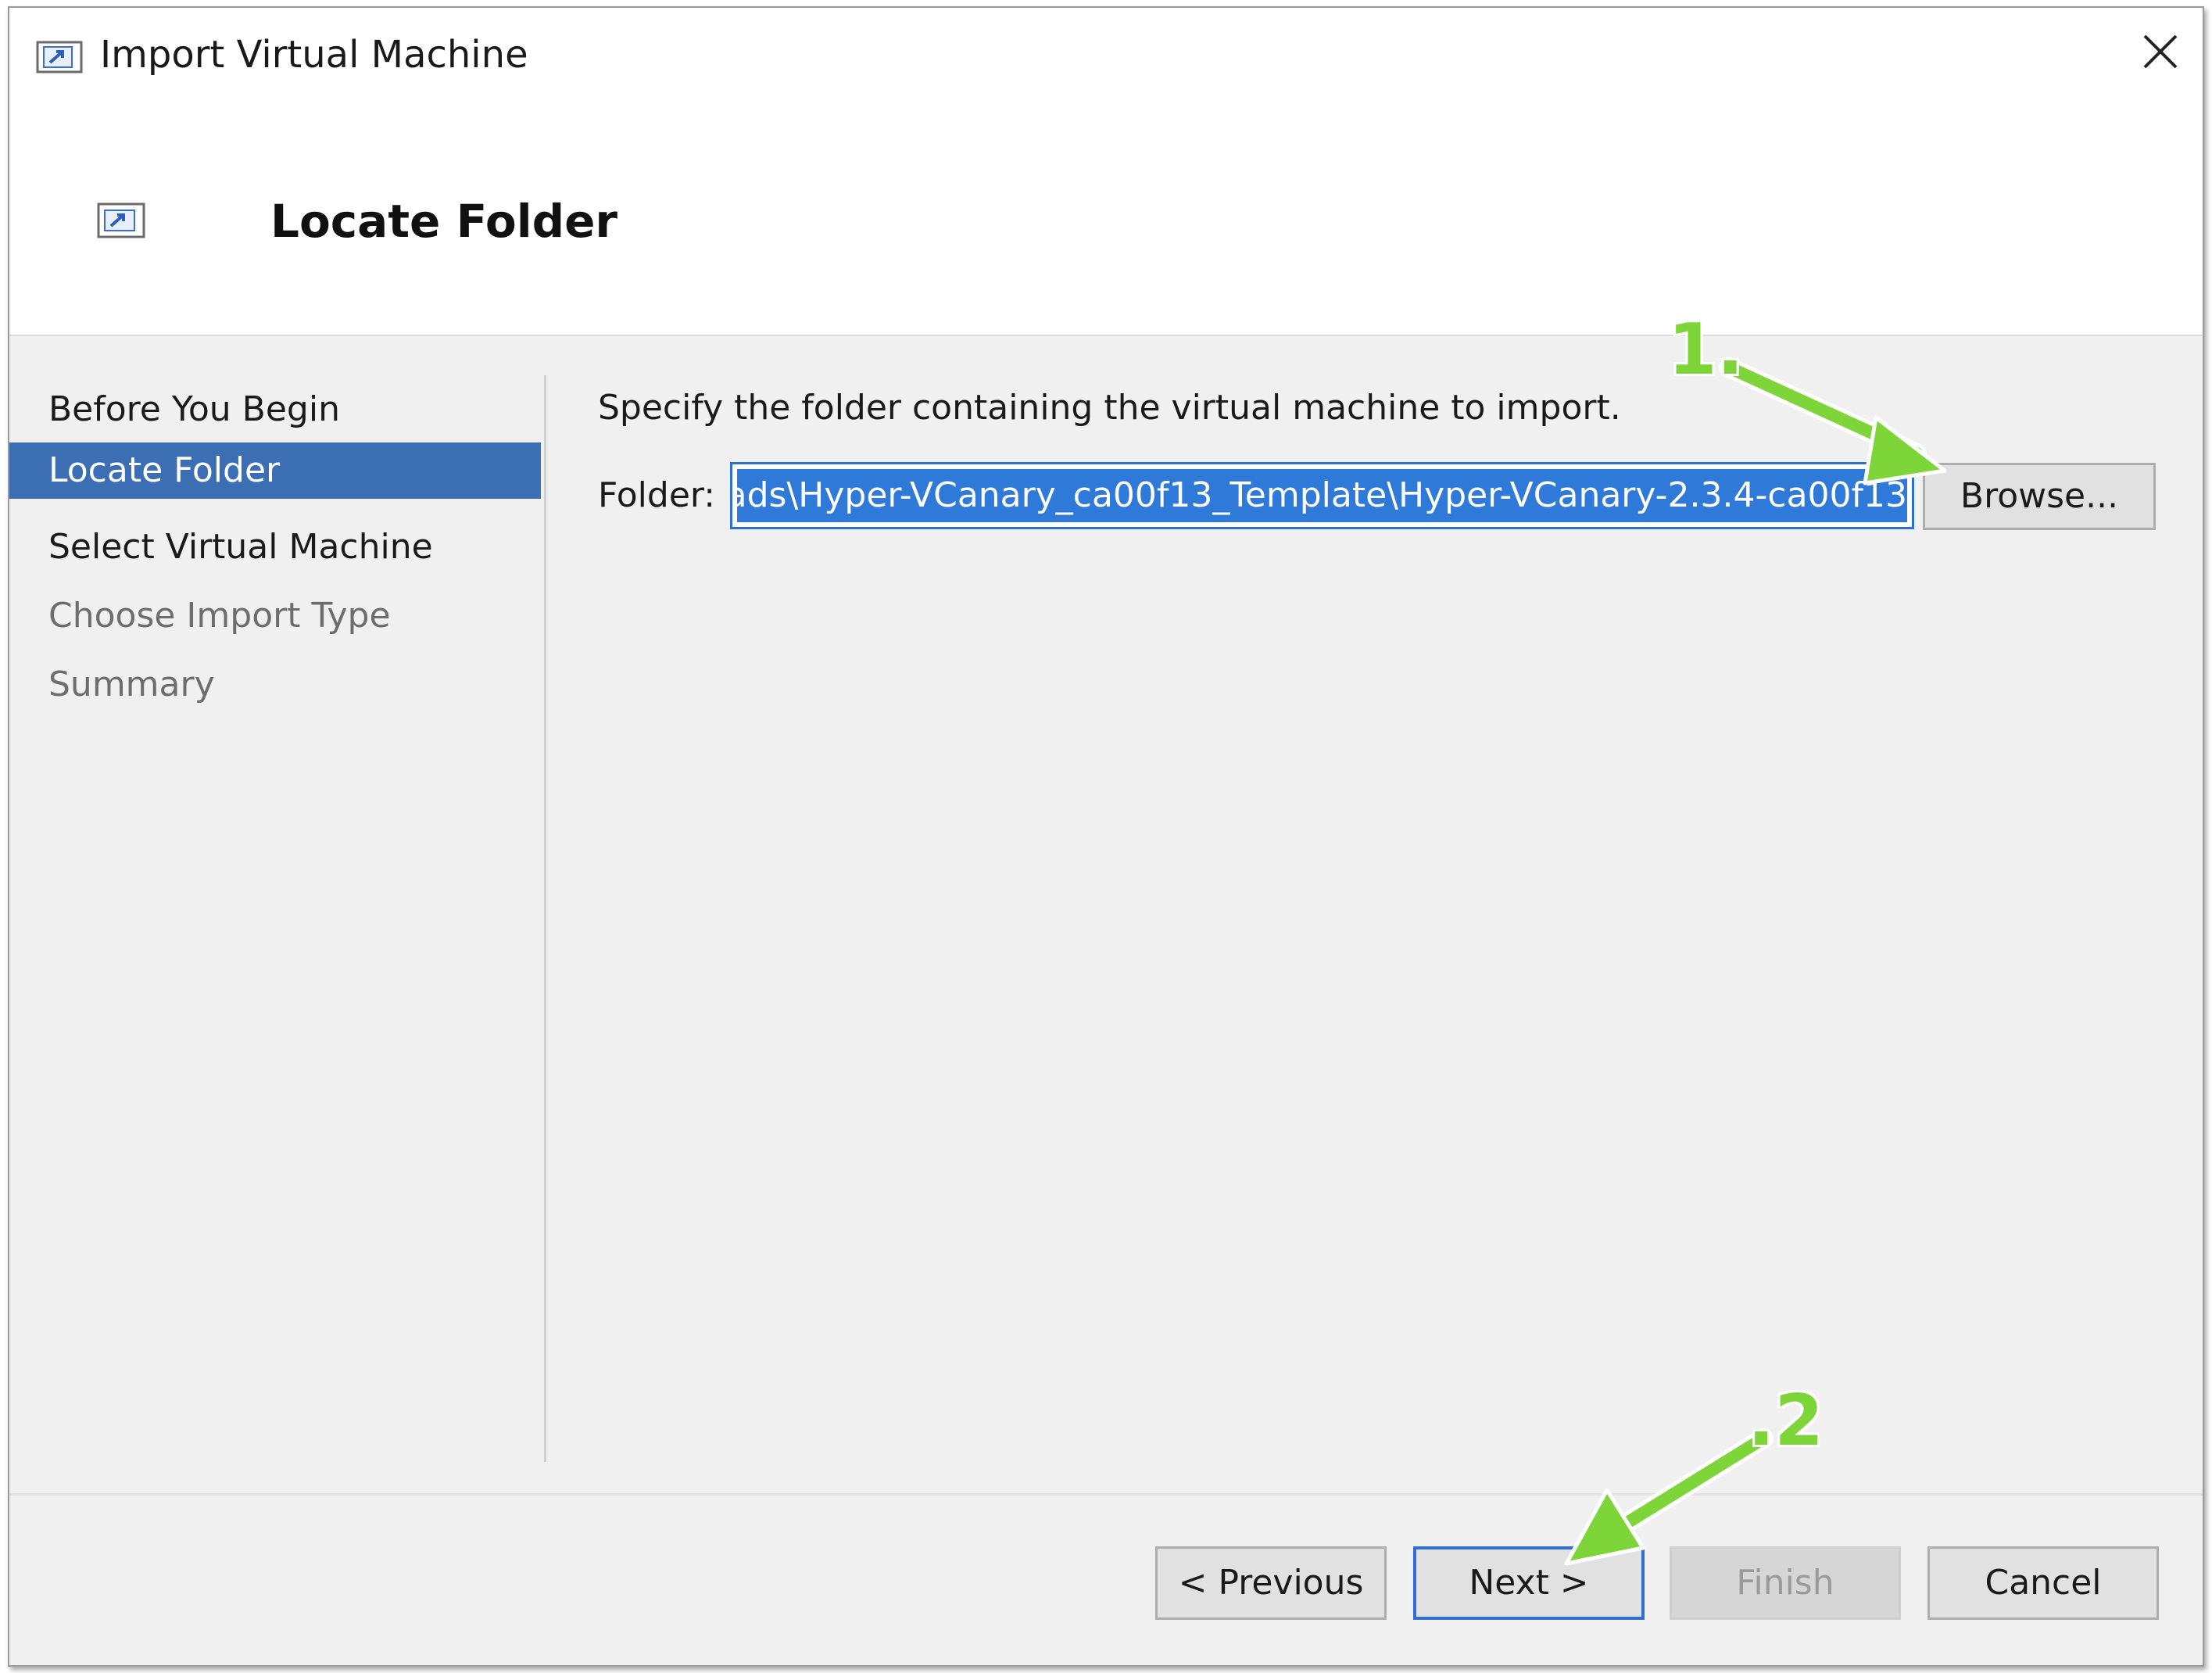 The height and width of the screenshot is (1673, 2212). Describe the element at coordinates (1786, 1421) in the screenshot. I see `step-2-annotation: .2` at that location.